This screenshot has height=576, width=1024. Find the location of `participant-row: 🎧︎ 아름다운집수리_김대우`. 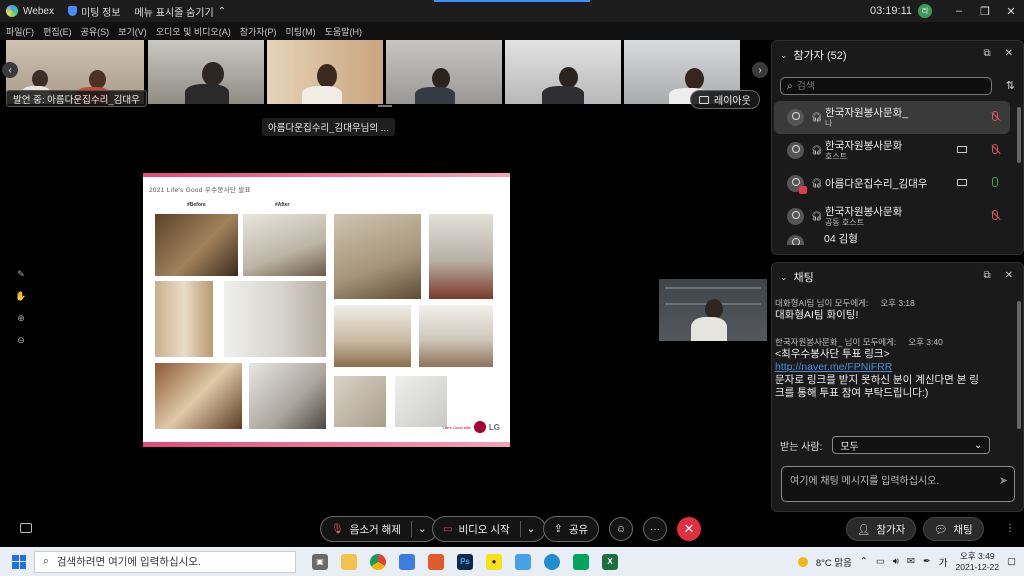

participant-row: 🎧︎ 아름다운집수리_김대우 is located at coordinates (892, 183).